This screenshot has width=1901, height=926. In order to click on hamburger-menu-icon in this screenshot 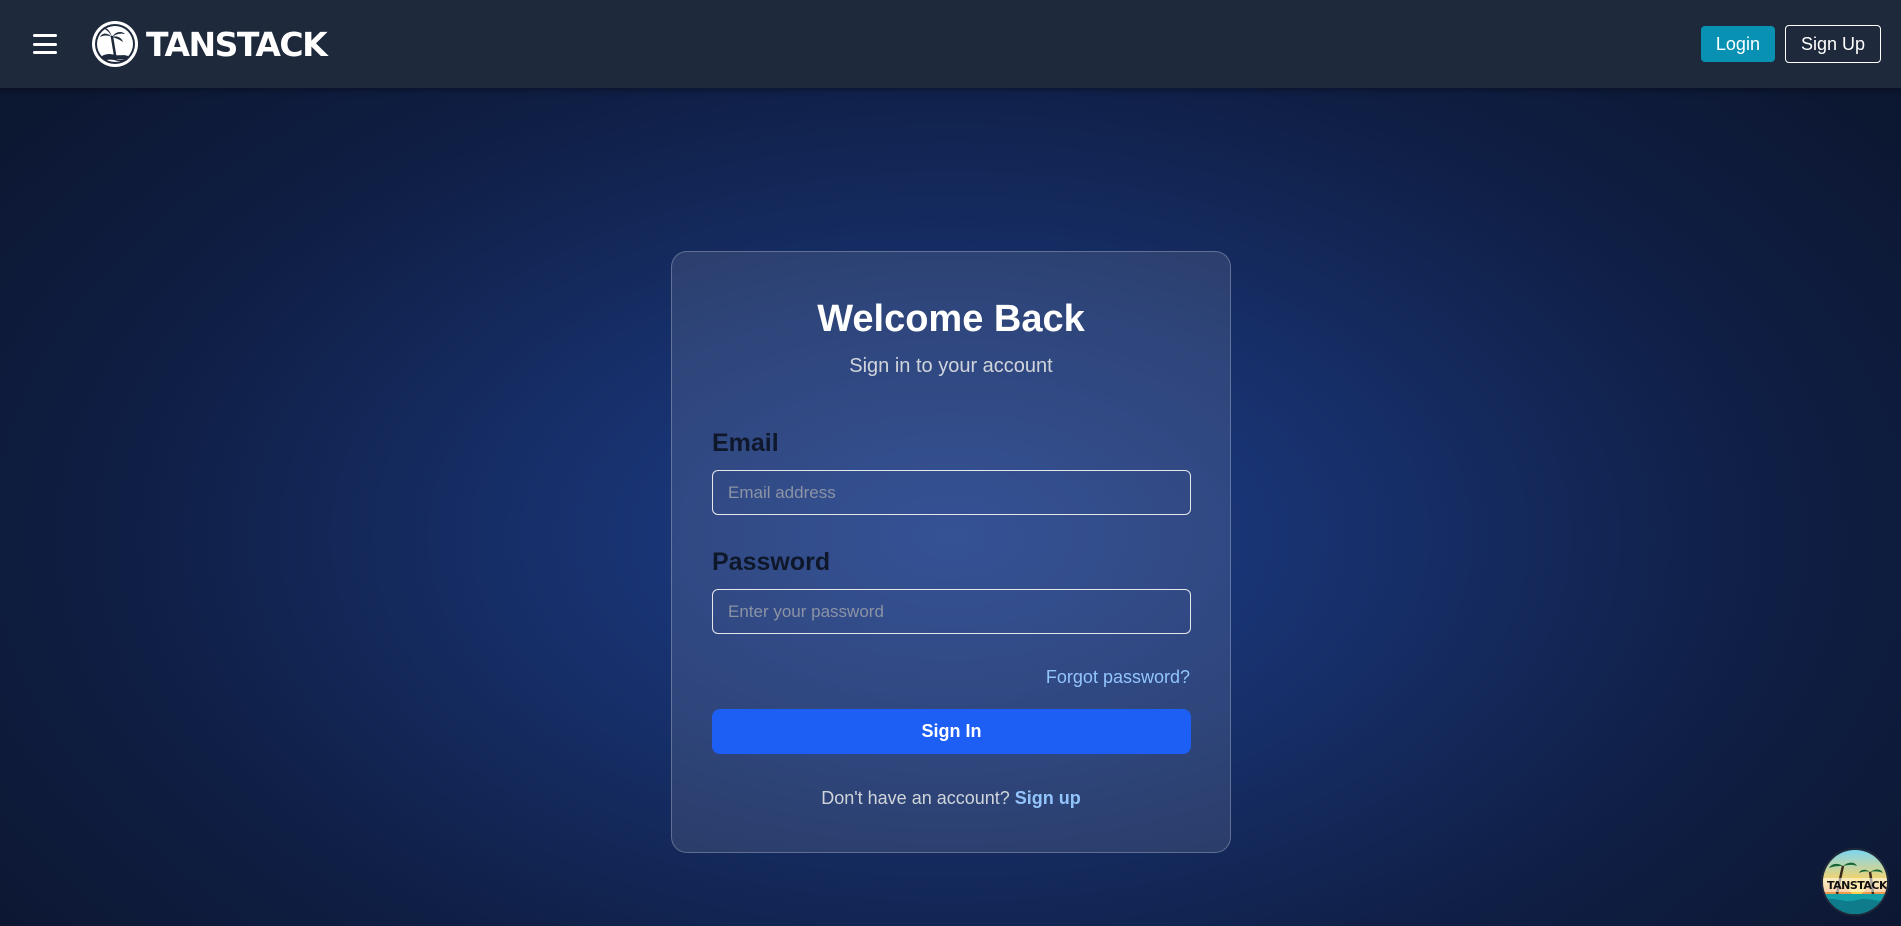, I will do `click(45, 44)`.